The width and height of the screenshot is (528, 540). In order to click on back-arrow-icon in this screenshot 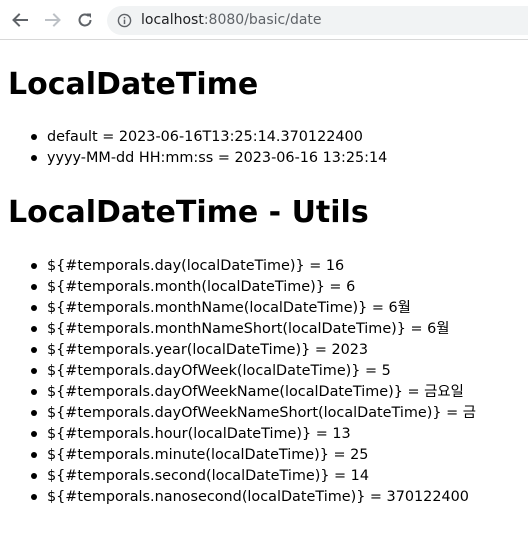, I will do `click(20, 20)`.